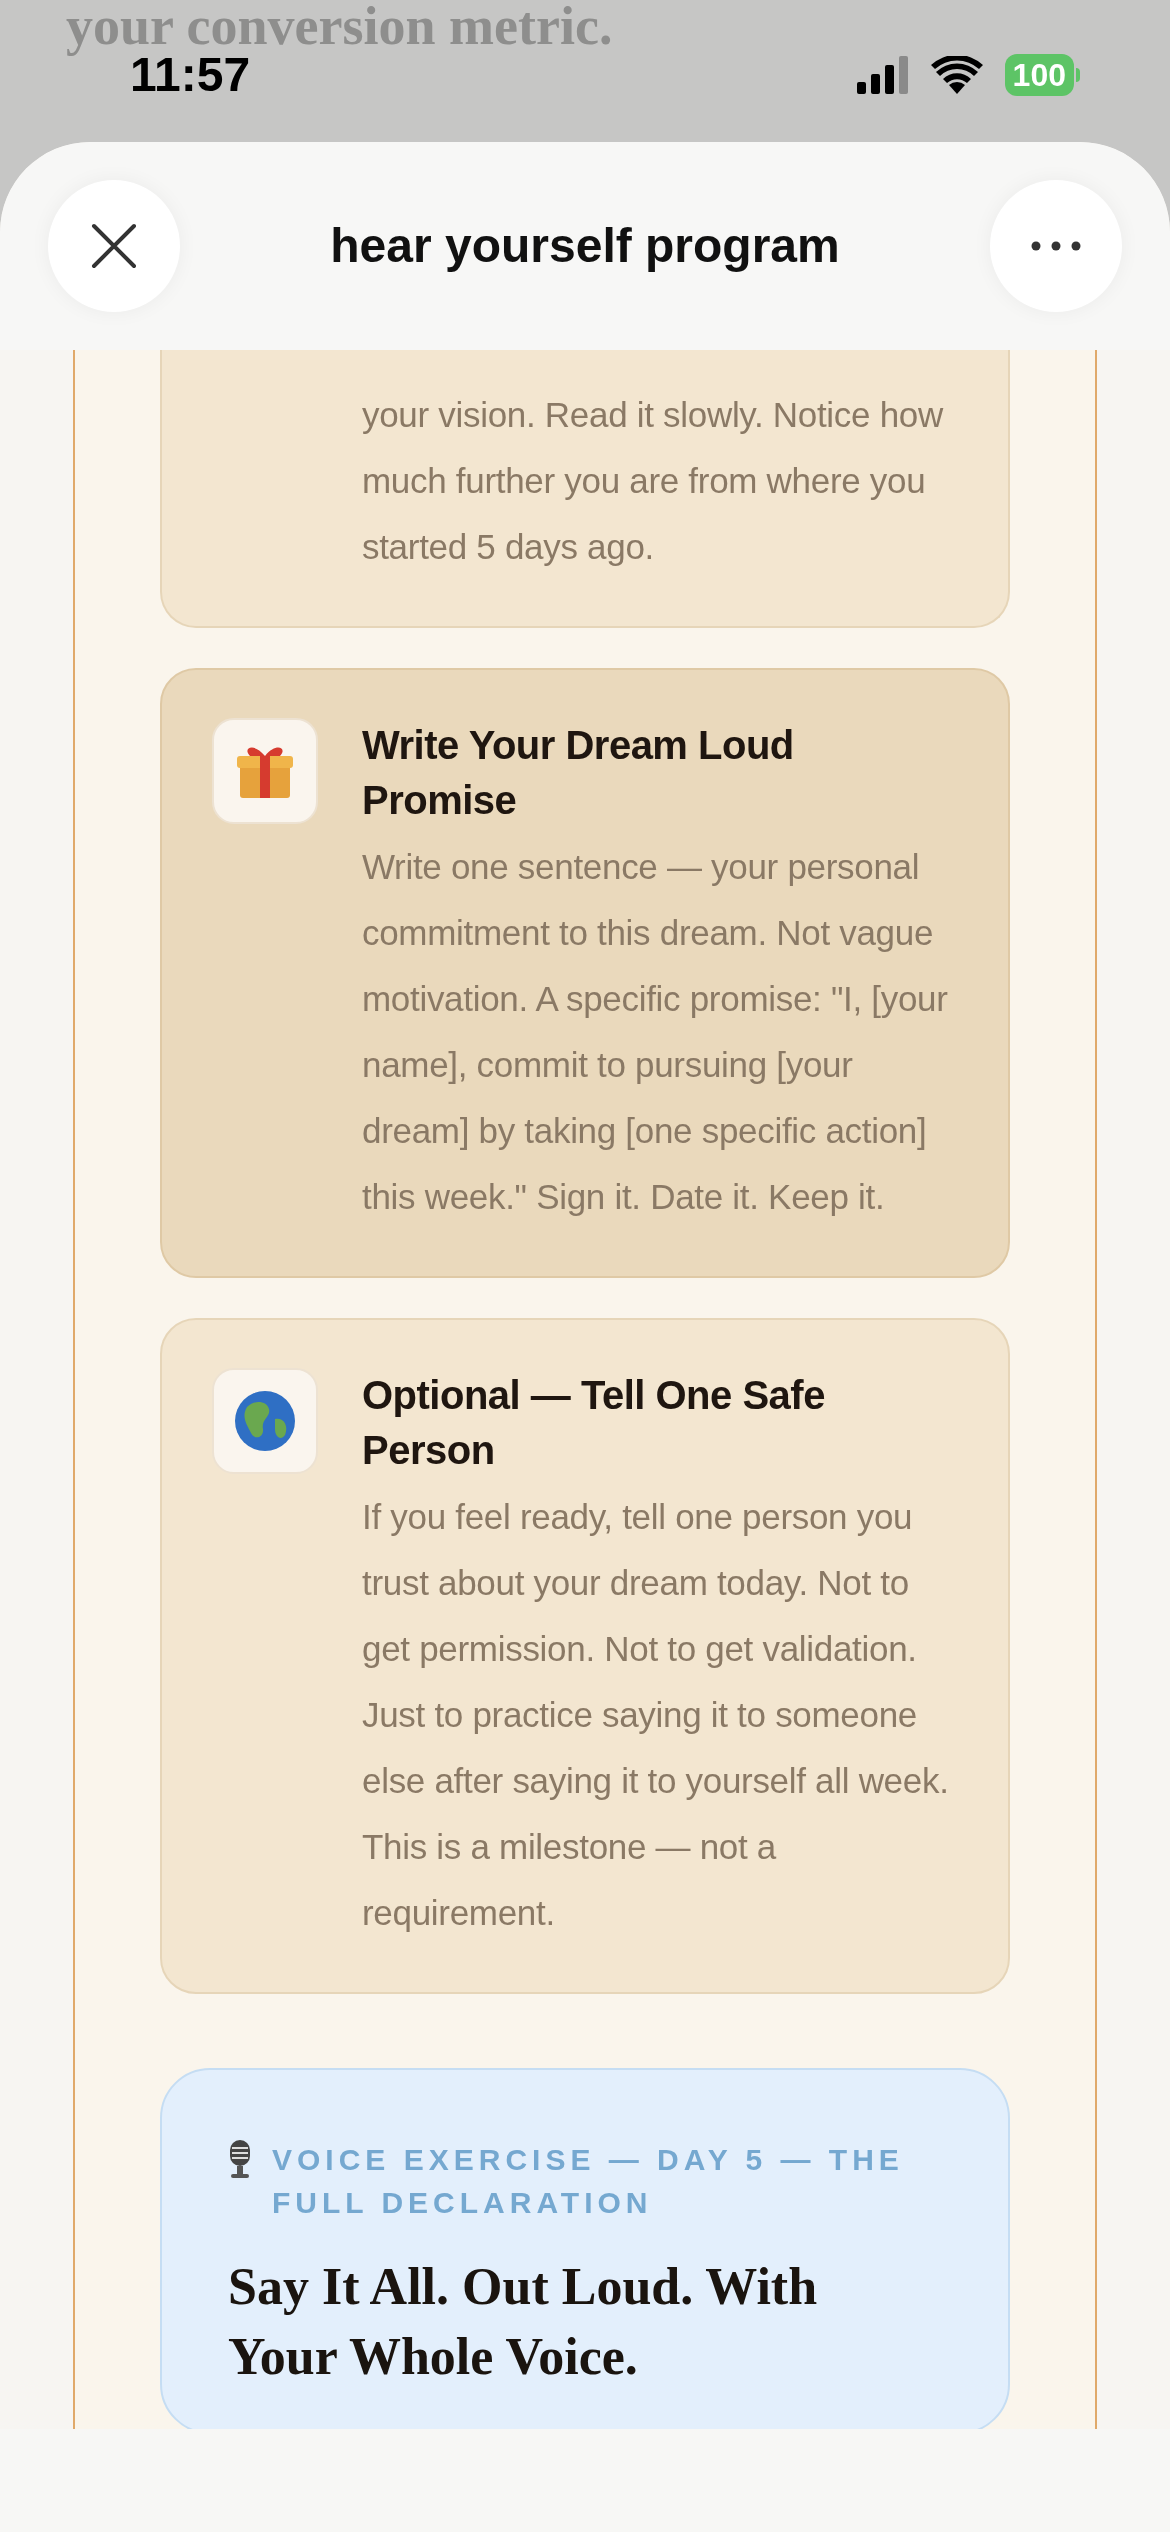  I want to click on more-icon, so click(1056, 246).